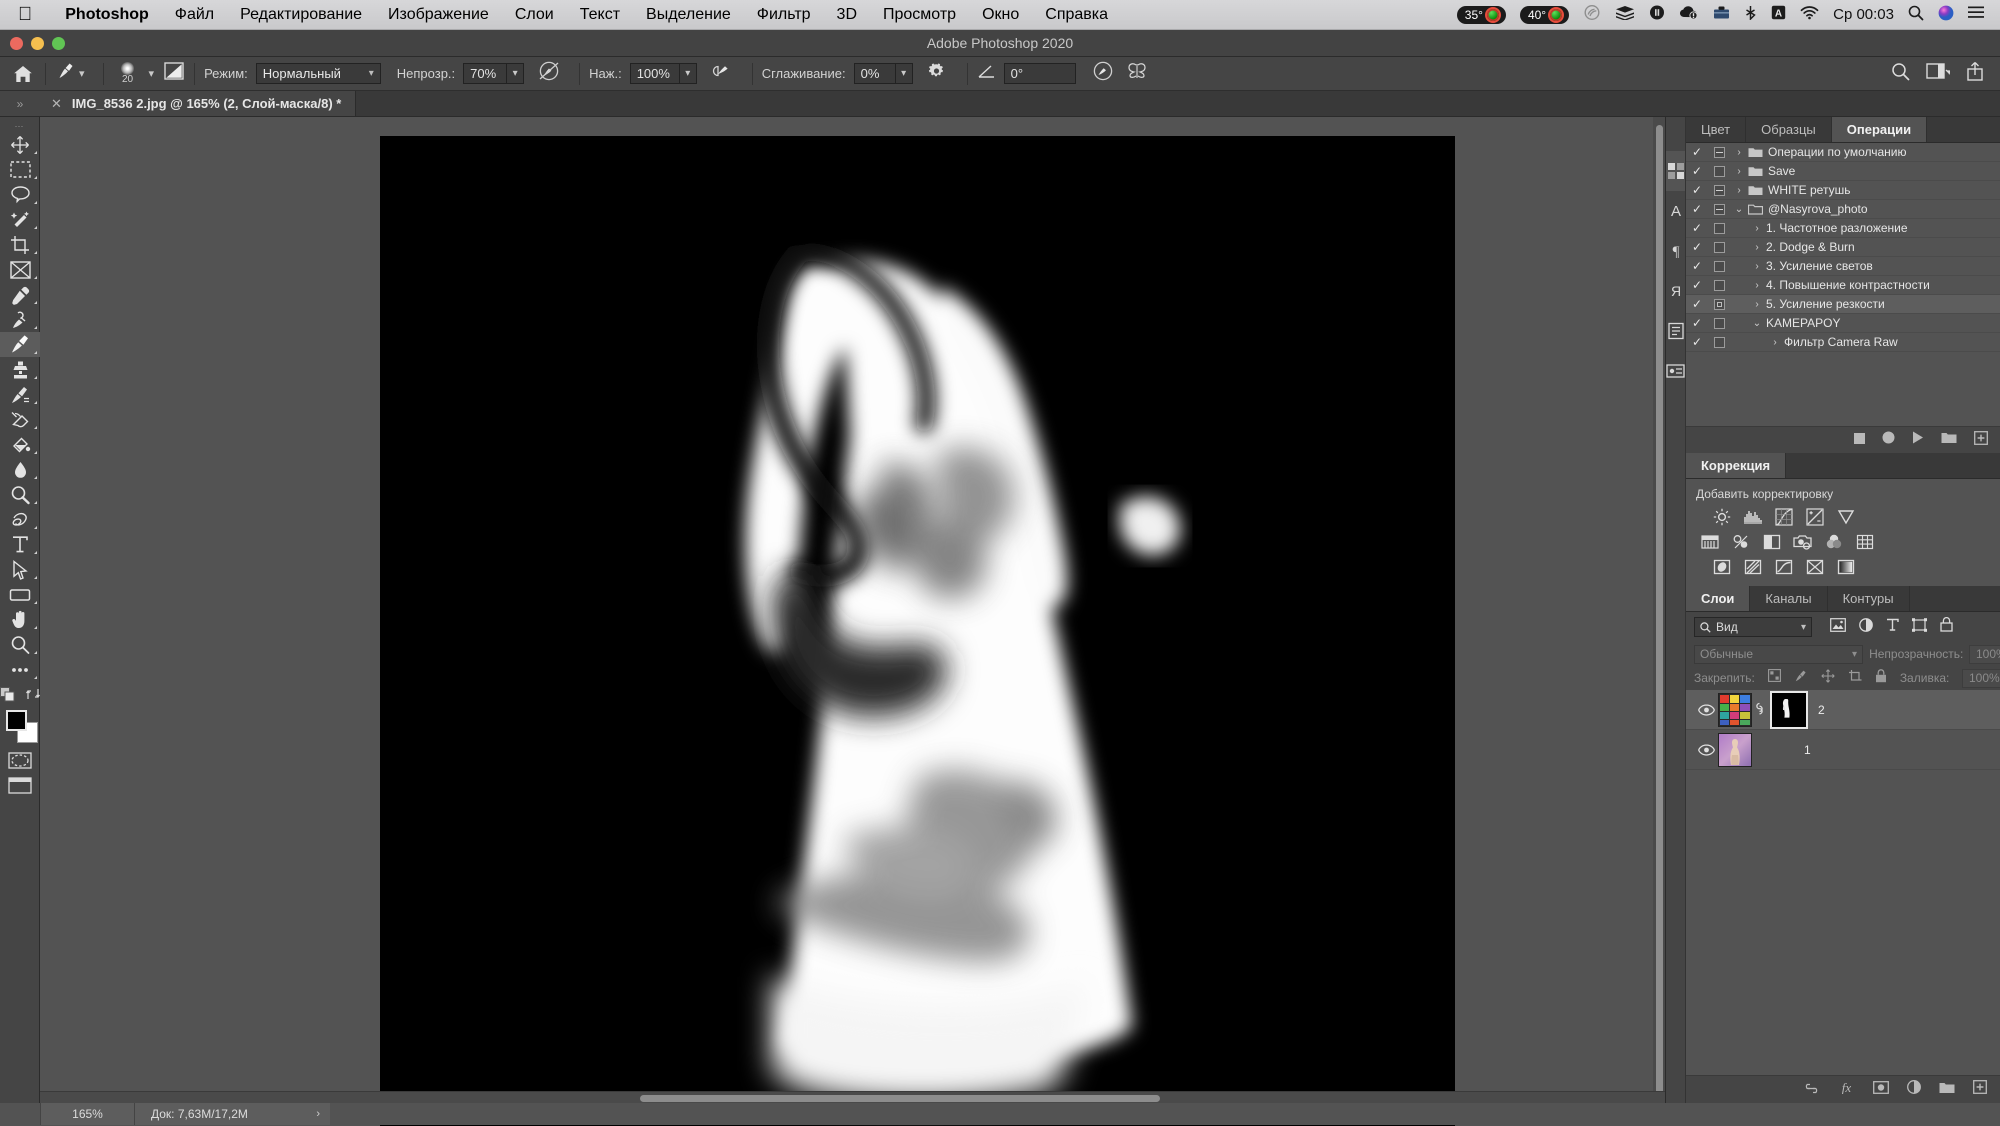 Image resolution: width=2000 pixels, height=1126 pixels. I want to click on chevron-down-icon: ▾, so click(82, 73).